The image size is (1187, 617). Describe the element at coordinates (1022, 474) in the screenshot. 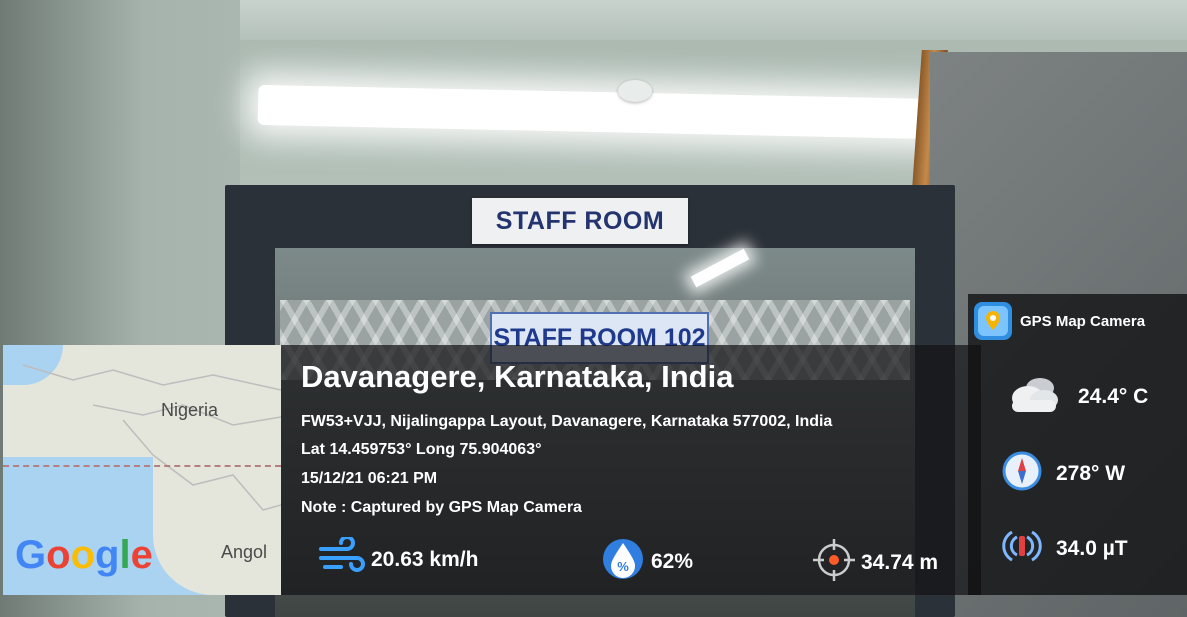

I see `compass-icon` at that location.